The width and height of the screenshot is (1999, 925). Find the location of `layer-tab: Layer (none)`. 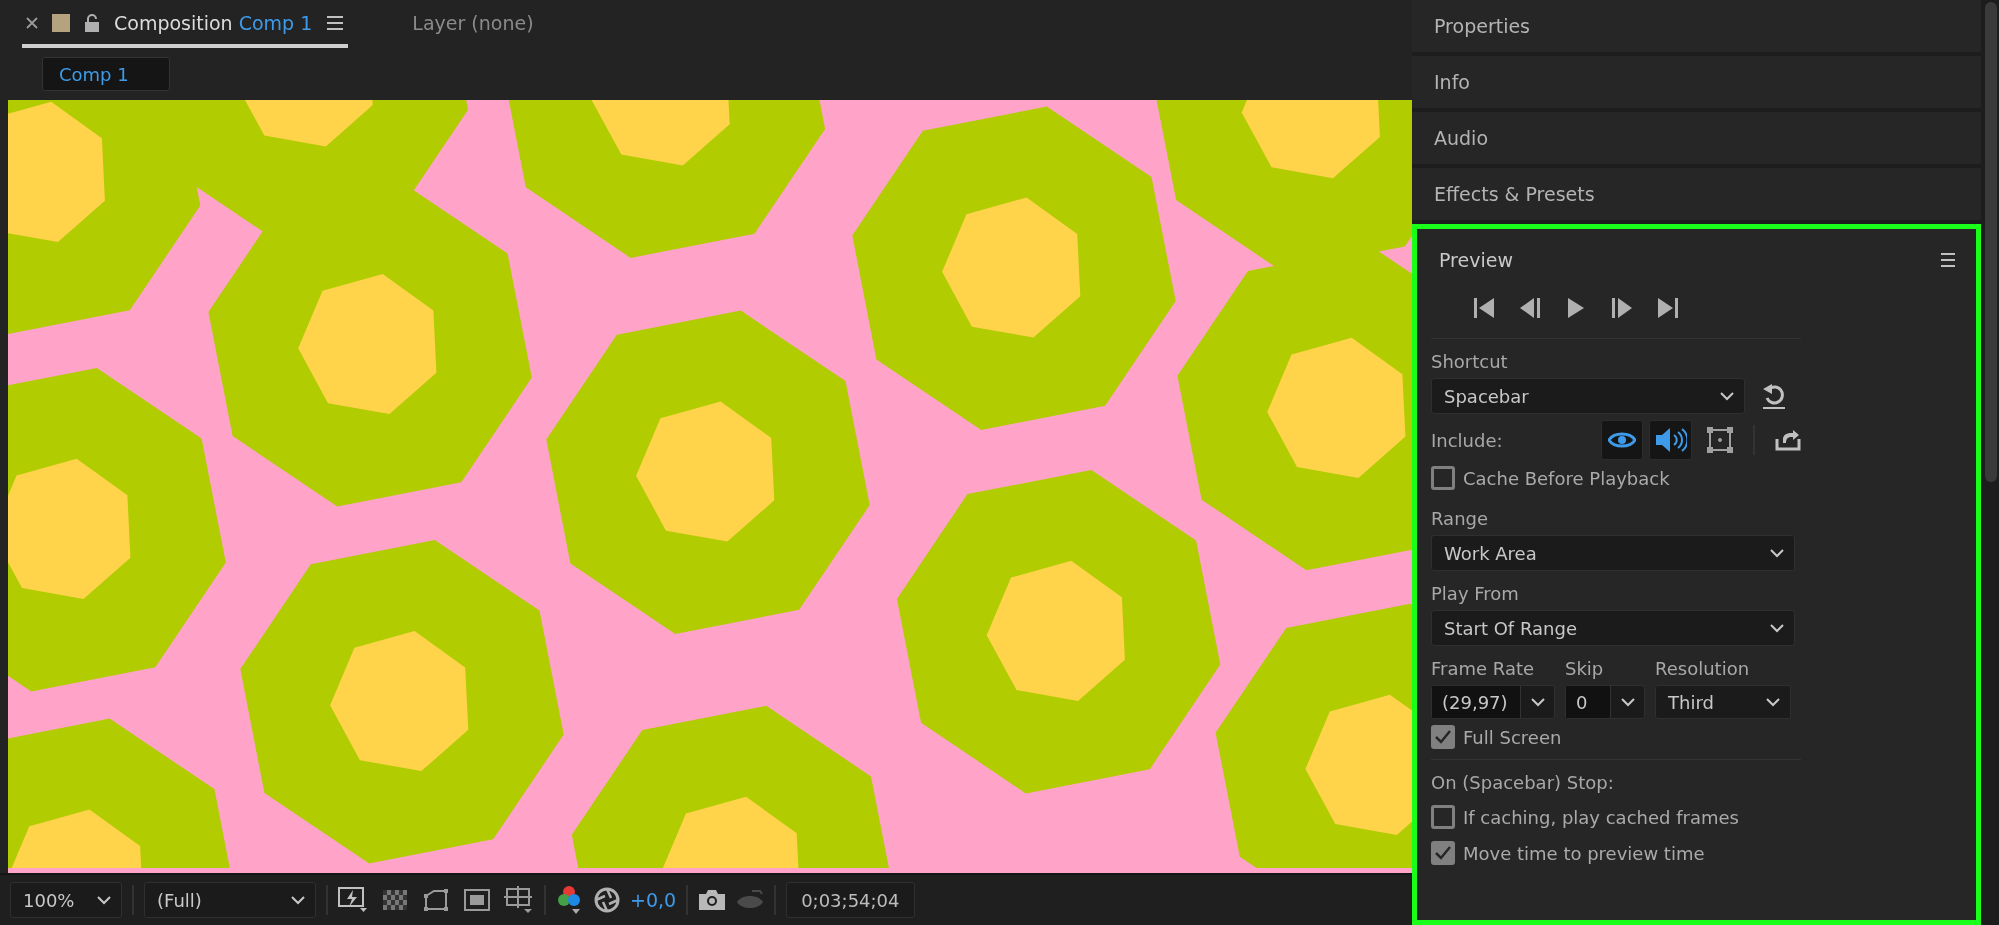

layer-tab: Layer (none) is located at coordinates (473, 25).